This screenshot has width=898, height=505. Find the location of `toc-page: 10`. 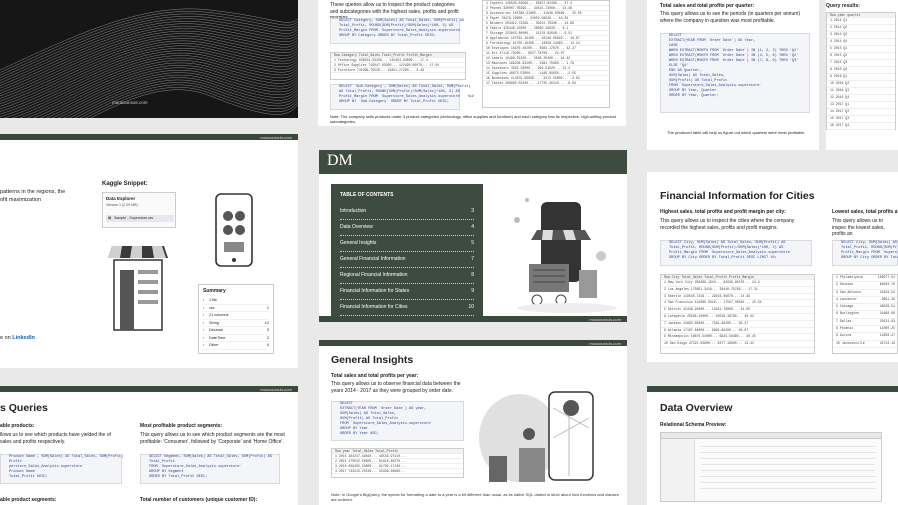

toc-page: 10 is located at coordinates (471, 307).